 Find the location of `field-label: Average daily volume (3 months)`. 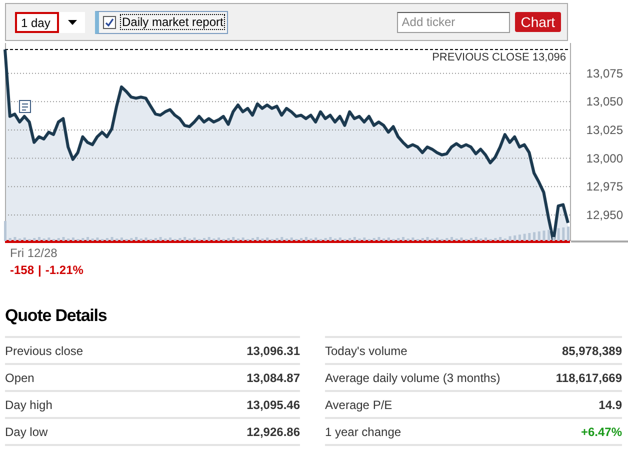

field-label: Average daily volume (3 months) is located at coordinates (412, 377).